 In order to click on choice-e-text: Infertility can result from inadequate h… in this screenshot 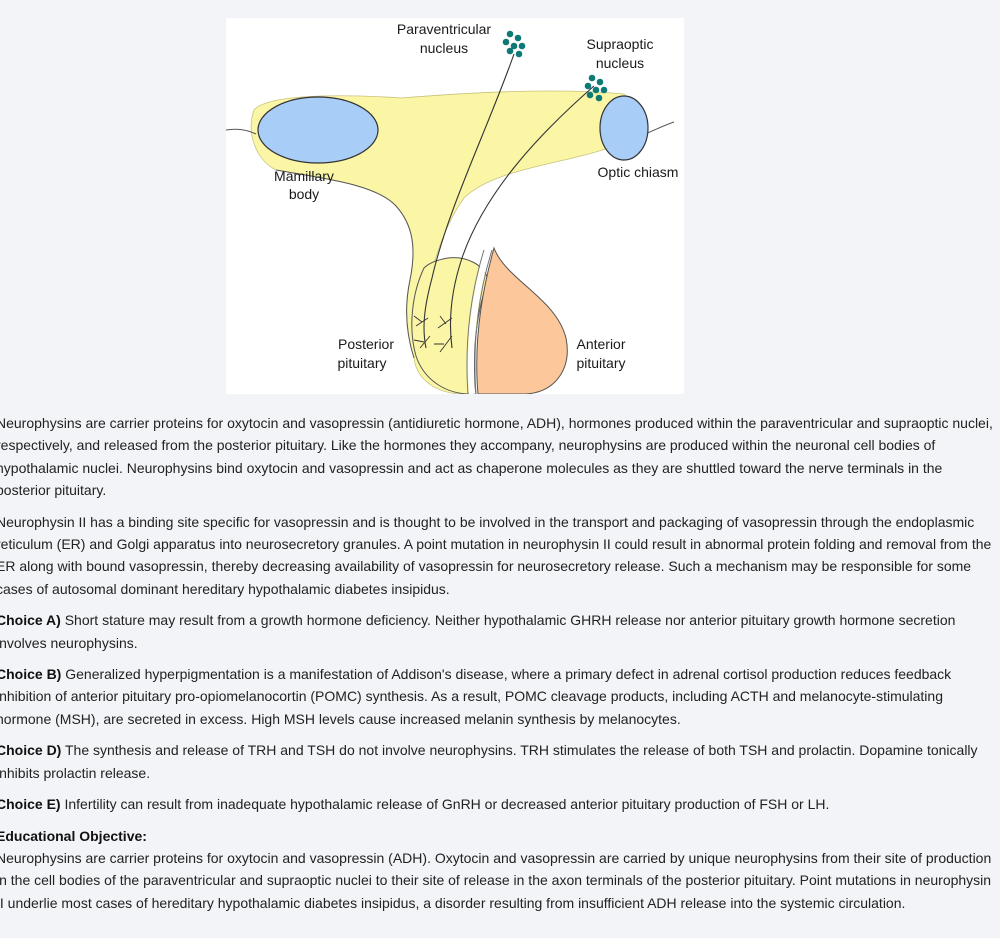, I will do `click(445, 804)`.